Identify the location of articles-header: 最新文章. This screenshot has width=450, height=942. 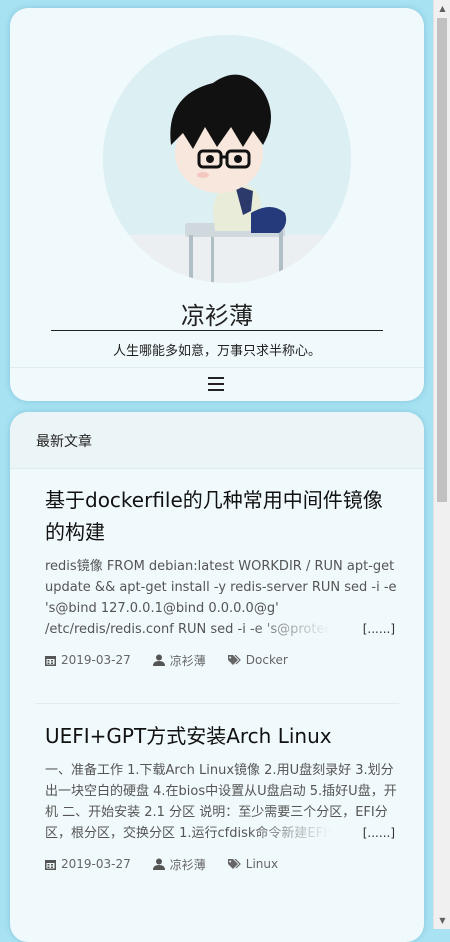
(217, 440).